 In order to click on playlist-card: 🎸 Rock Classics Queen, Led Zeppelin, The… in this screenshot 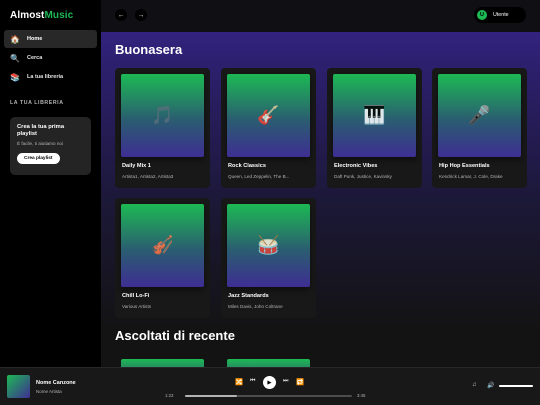, I will do `click(268, 128)`.